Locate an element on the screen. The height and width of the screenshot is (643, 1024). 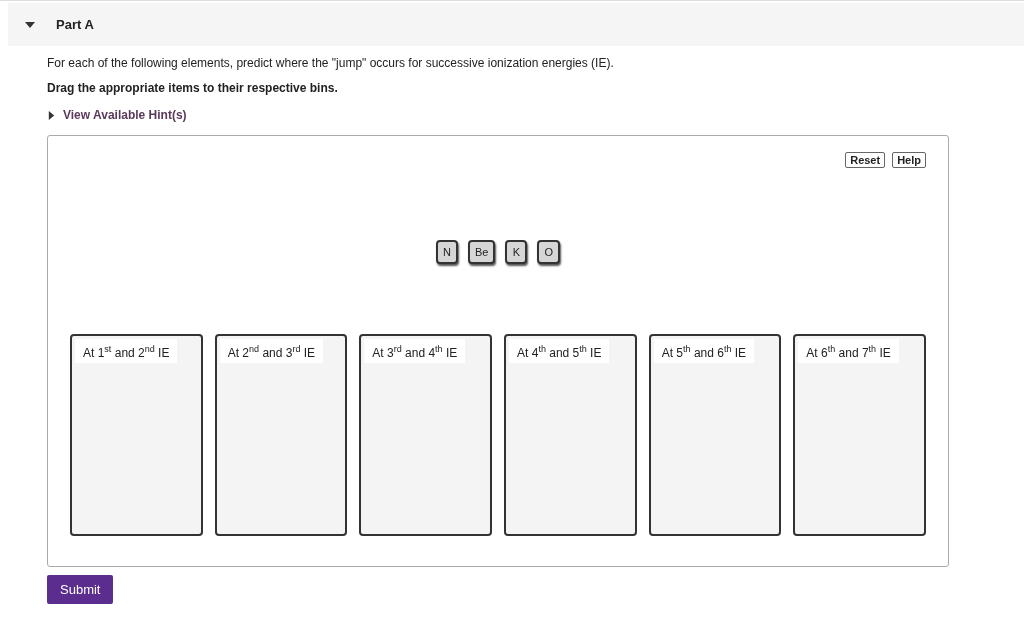
drag-tile: O is located at coordinates (548, 252).